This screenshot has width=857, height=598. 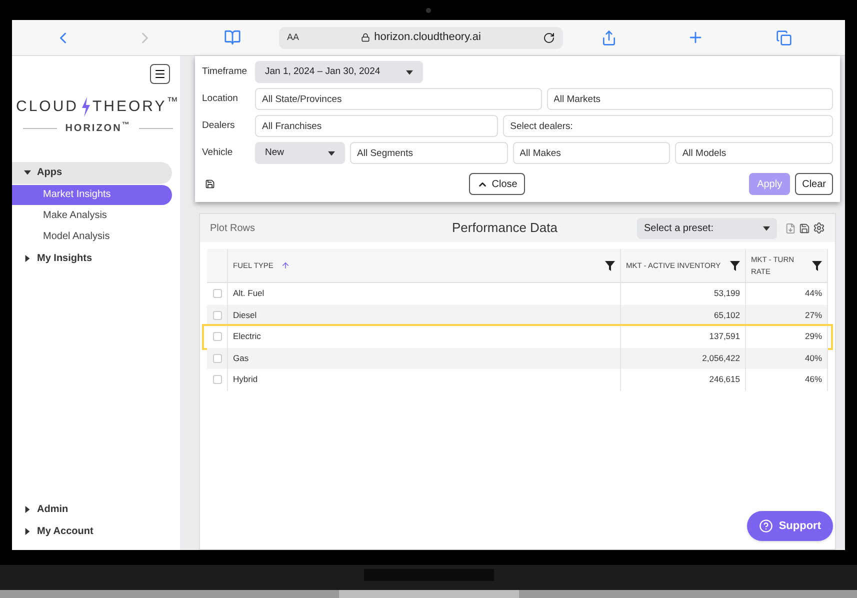 What do you see at coordinates (339, 72) in the screenshot?
I see `select-dropdown: Jan 1, 2024 – Jan 30, 2024` at bounding box center [339, 72].